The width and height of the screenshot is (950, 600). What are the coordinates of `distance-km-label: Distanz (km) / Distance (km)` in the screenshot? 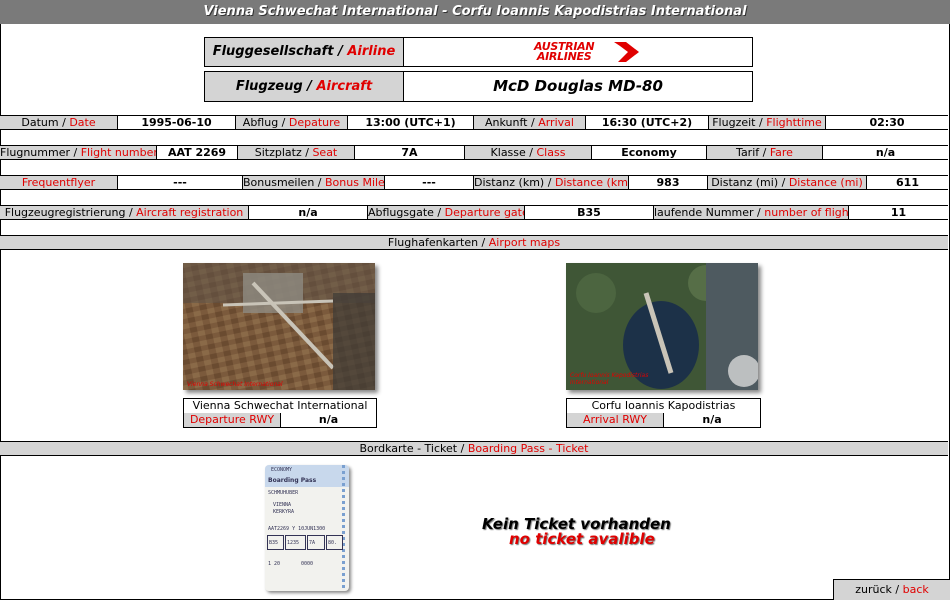 It's located at (551, 182).